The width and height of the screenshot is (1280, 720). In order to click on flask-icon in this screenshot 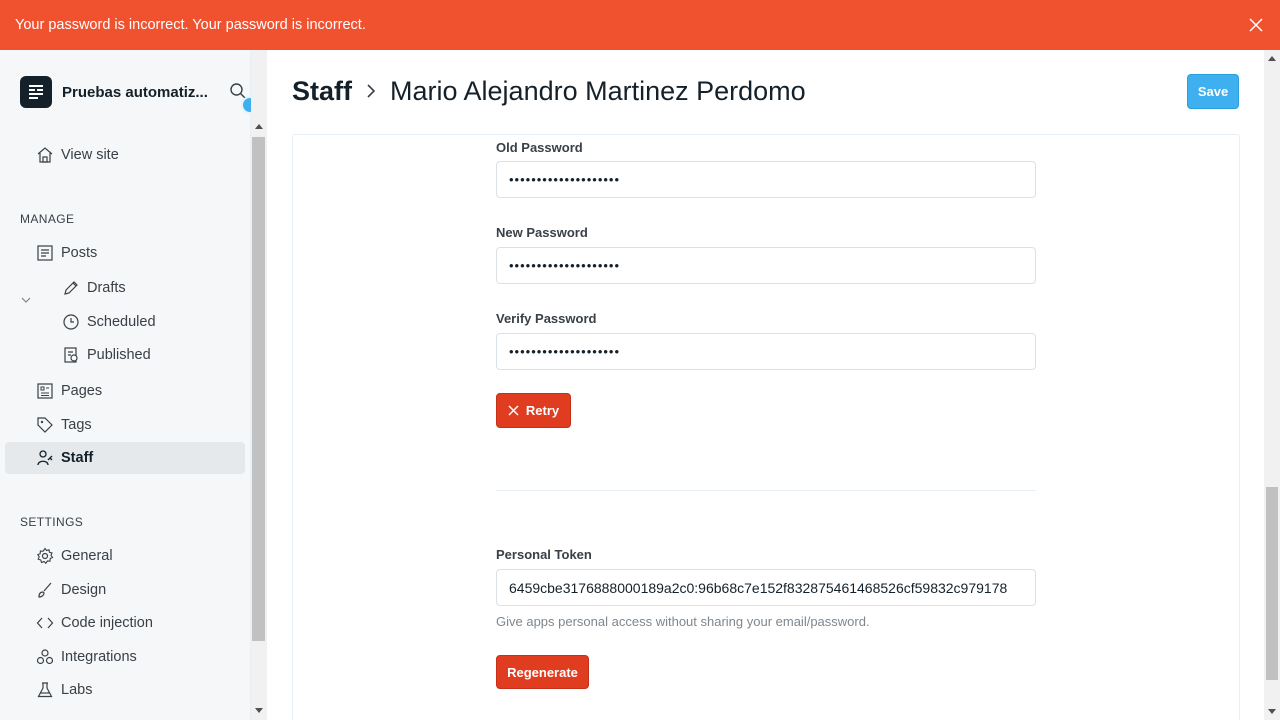, I will do `click(45, 690)`.